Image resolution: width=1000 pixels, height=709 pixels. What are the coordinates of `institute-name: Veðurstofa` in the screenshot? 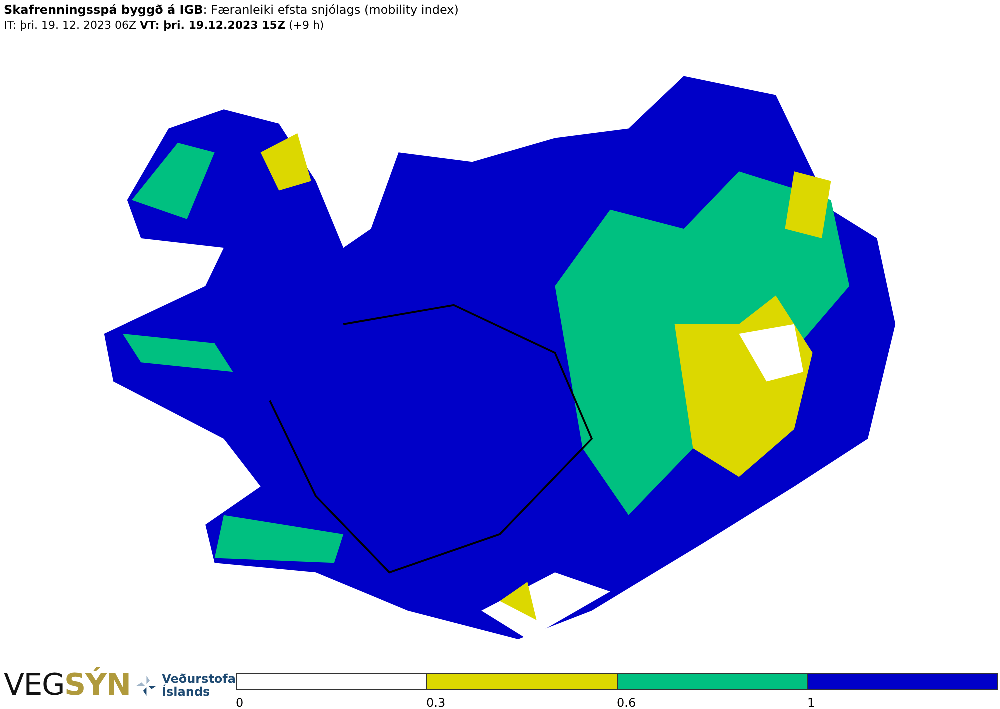 It's located at (199, 679).